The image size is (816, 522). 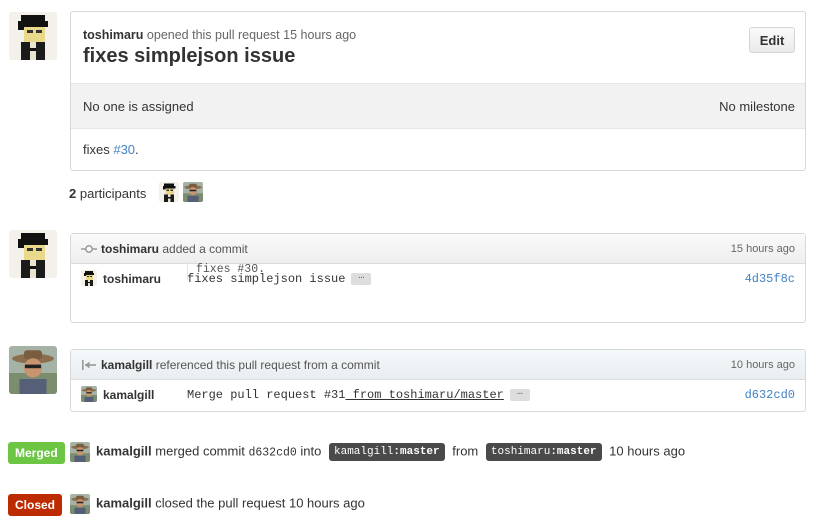 What do you see at coordinates (573, 452) in the screenshot?
I see `head-branch-name: :master` at bounding box center [573, 452].